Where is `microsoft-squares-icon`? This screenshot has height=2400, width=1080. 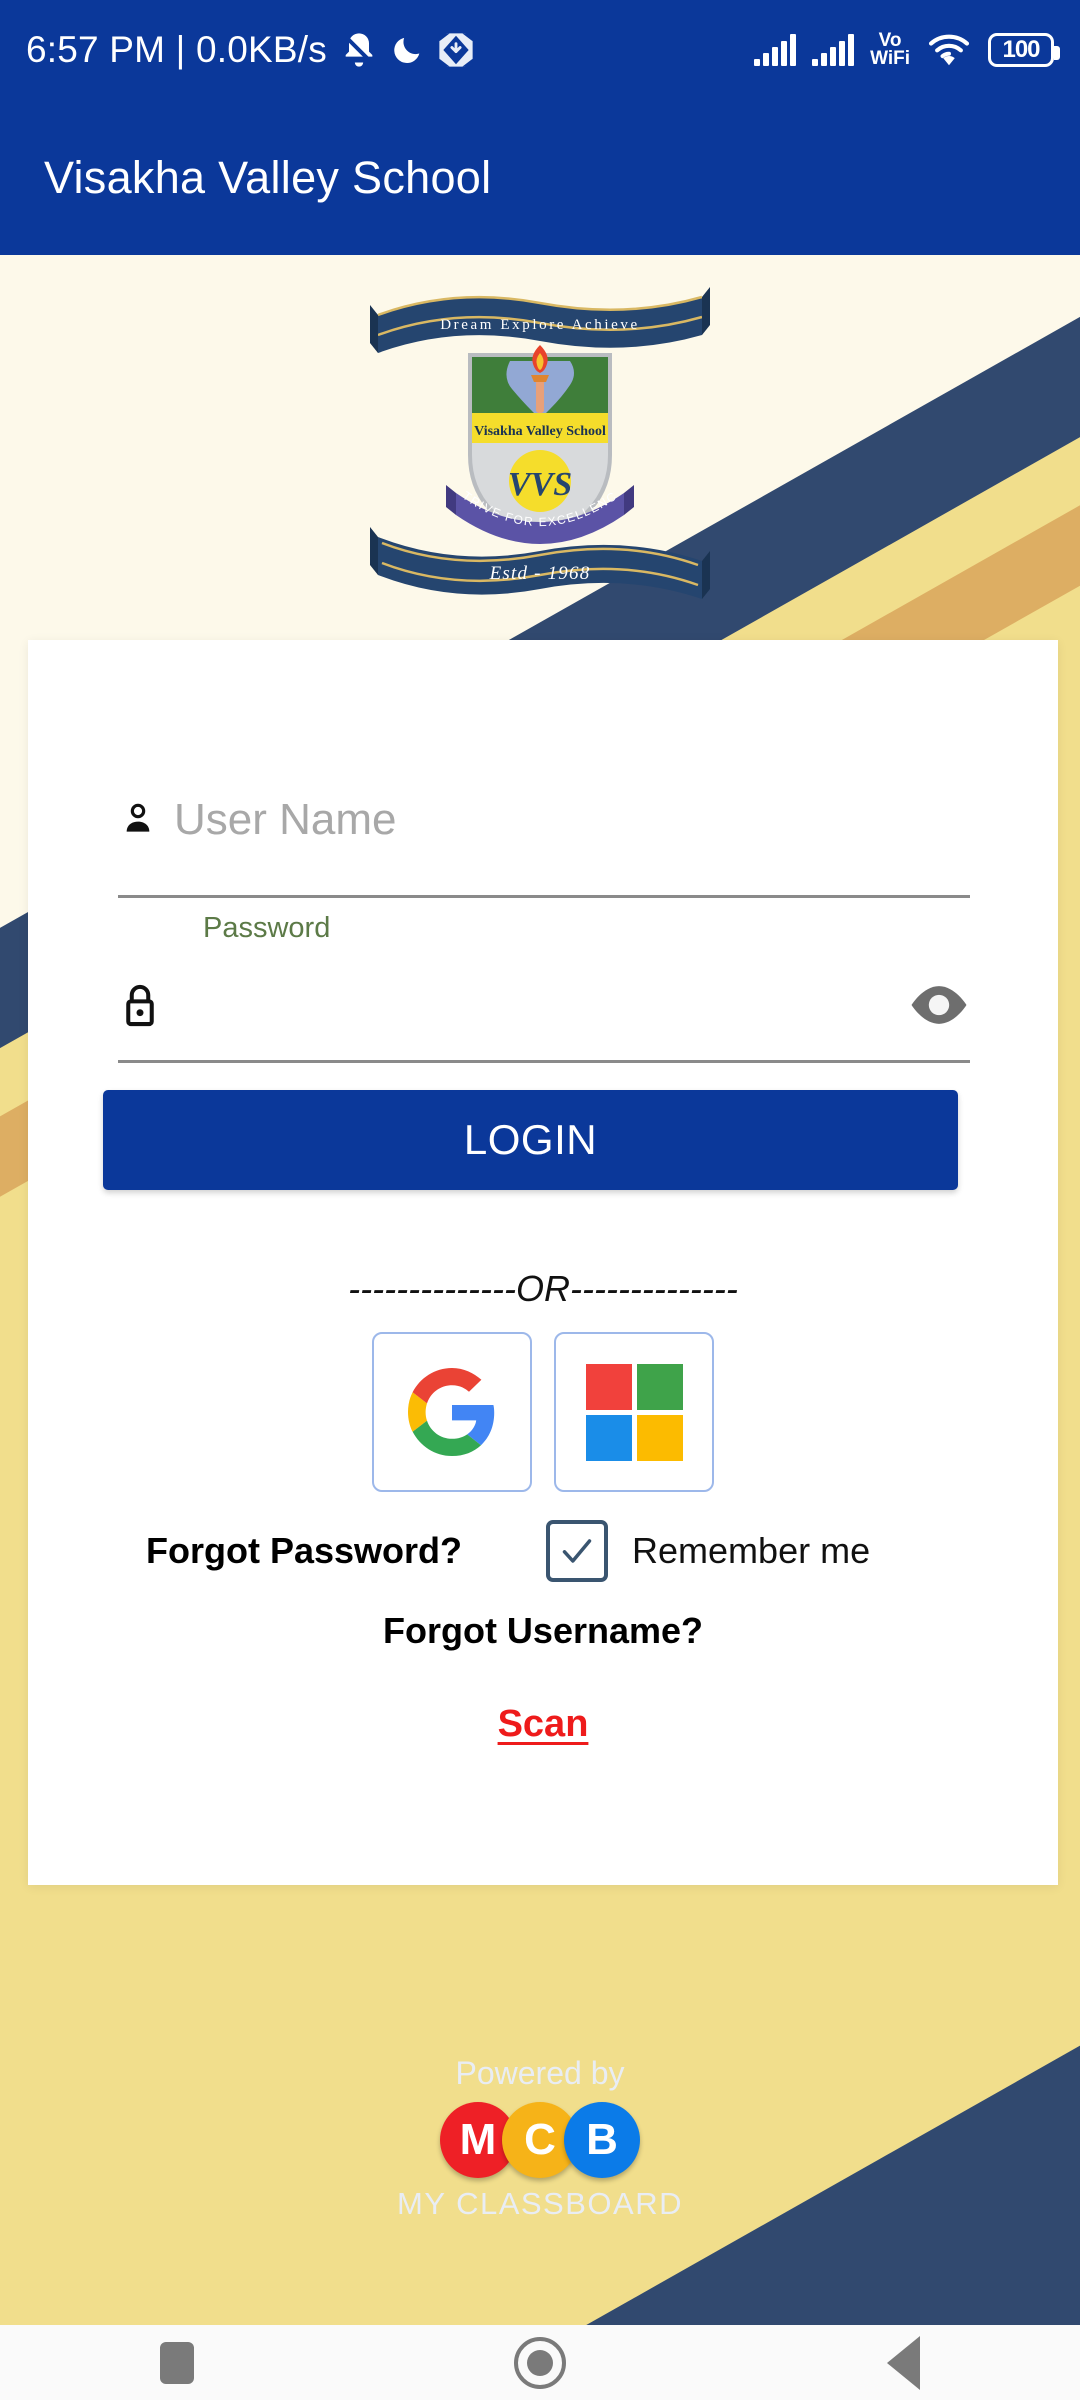
microsoft-squares-icon is located at coordinates (634, 1412).